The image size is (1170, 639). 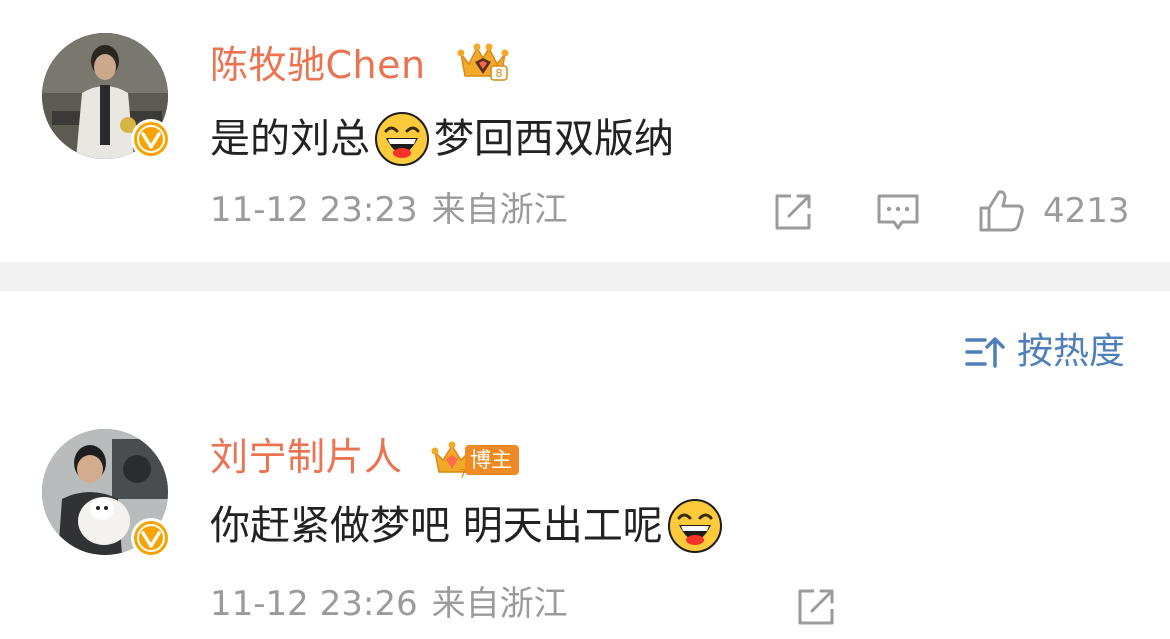 I want to click on comment-text-part: 你赶紧做梦吧 明天出工呢, so click(x=436, y=526).